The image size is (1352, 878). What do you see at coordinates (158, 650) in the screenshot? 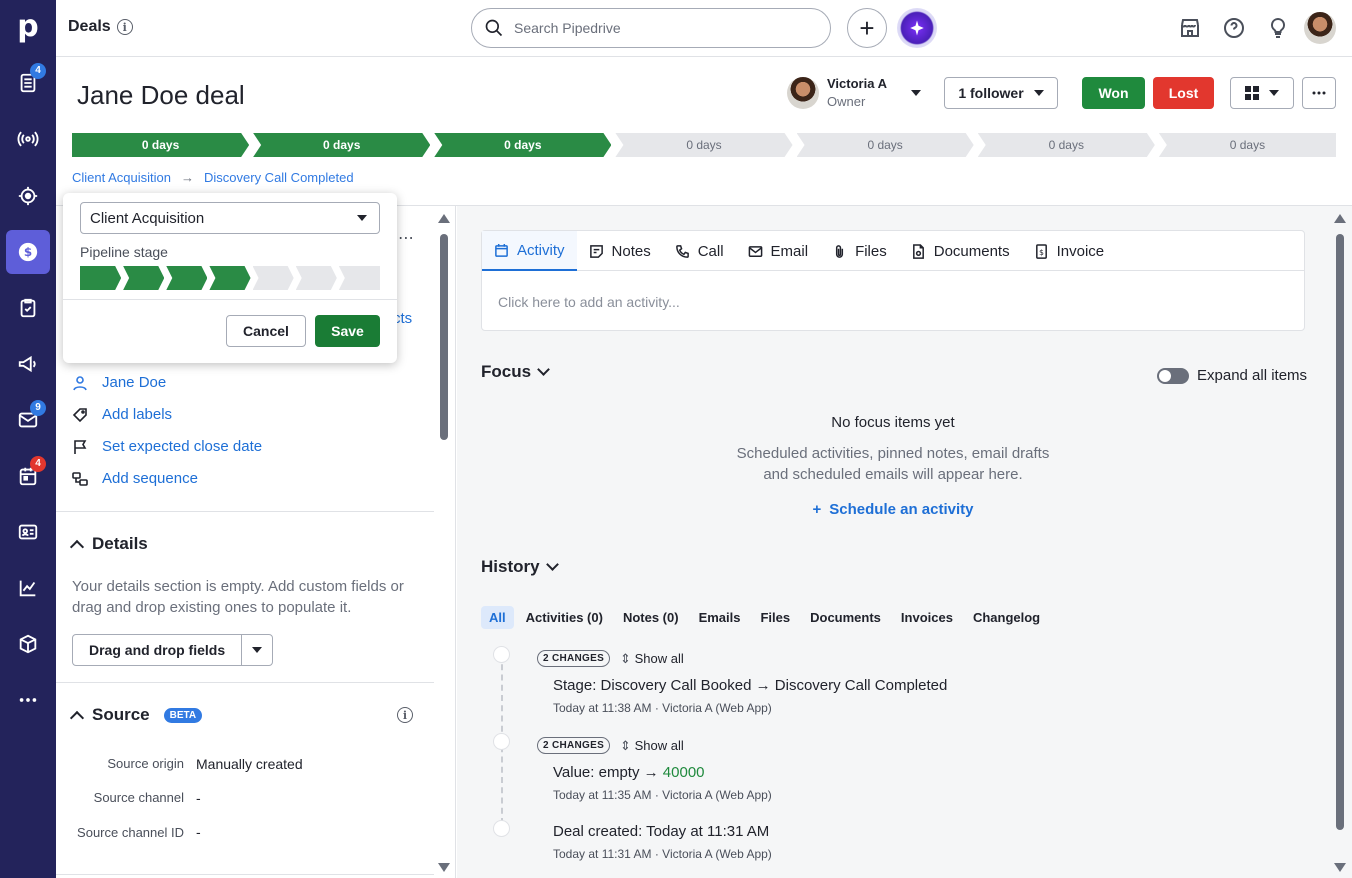
I see `drag-drop-button: Drag and drop fields` at bounding box center [158, 650].